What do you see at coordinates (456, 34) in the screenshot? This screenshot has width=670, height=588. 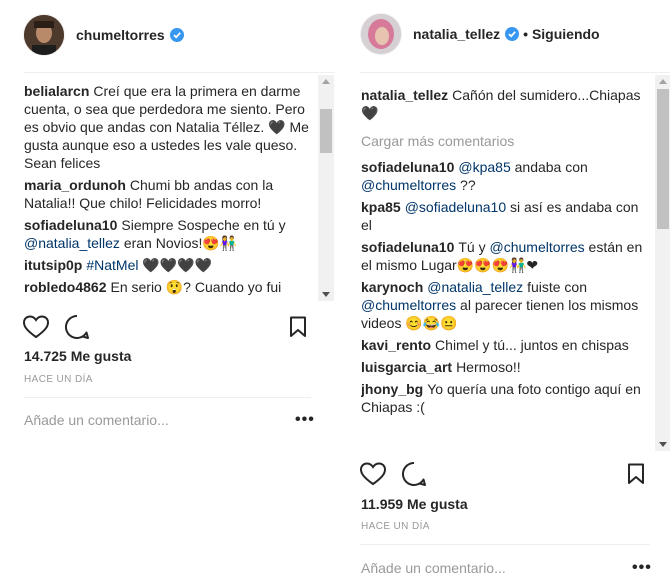 I see `post-username: natalia_tellez` at bounding box center [456, 34].